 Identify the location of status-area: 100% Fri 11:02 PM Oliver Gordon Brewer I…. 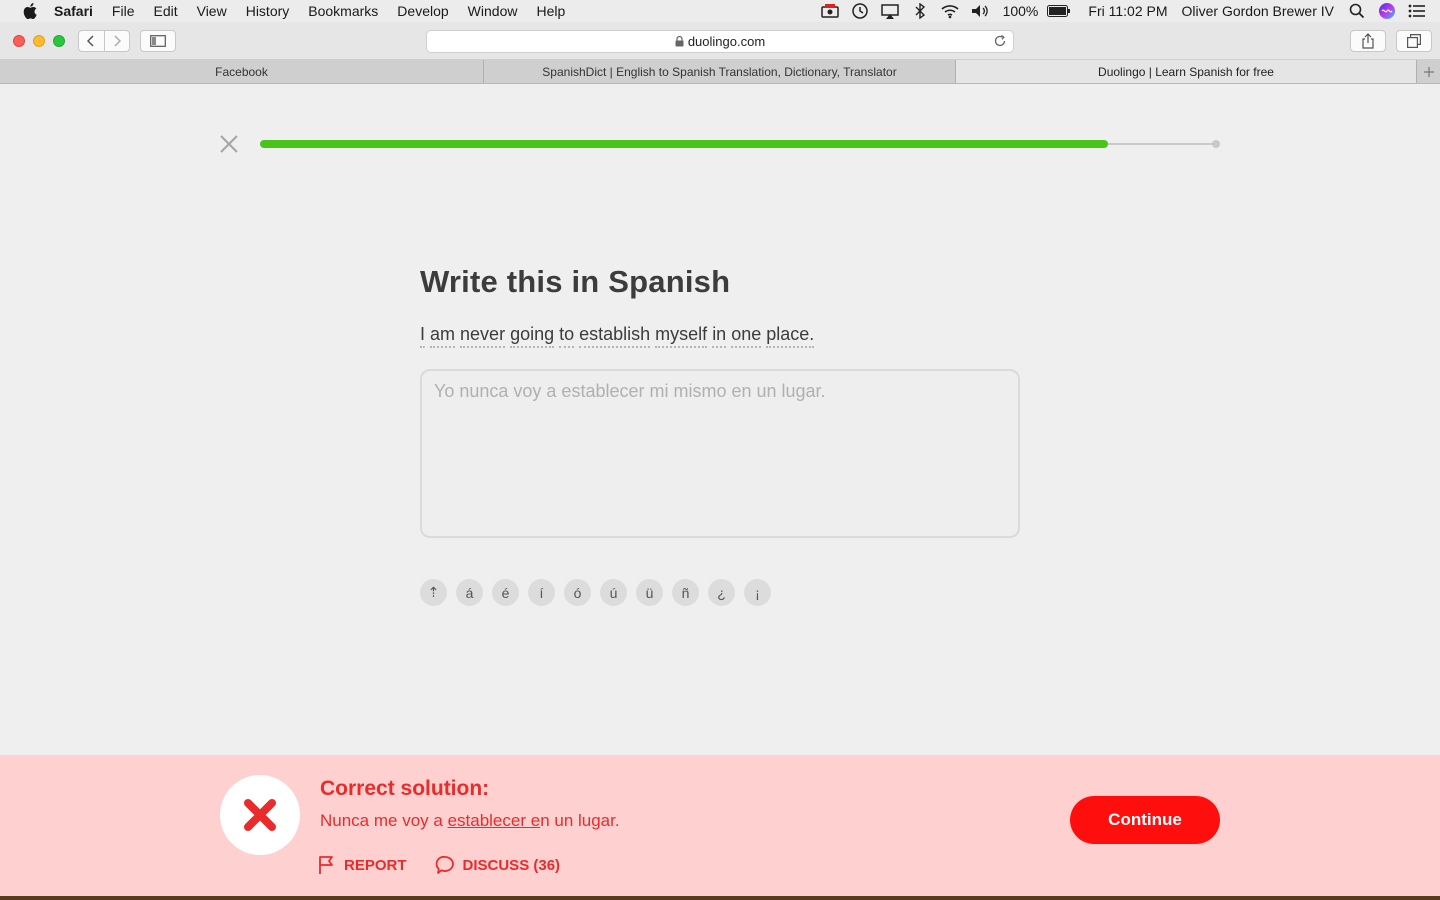
(1125, 11).